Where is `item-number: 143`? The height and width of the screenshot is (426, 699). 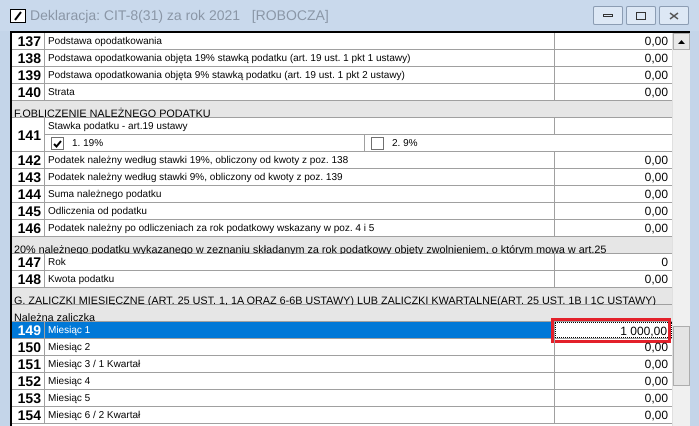
item-number: 143 is located at coordinates (28, 177).